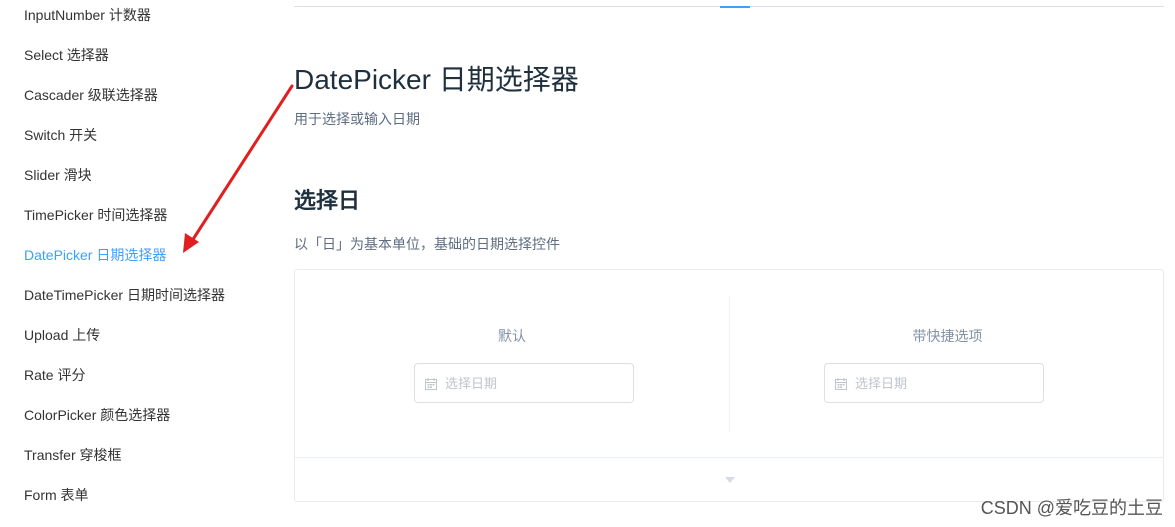 The image size is (1175, 527). What do you see at coordinates (357, 119) in the screenshot?
I see `page-description: 用于选择或输入日期` at bounding box center [357, 119].